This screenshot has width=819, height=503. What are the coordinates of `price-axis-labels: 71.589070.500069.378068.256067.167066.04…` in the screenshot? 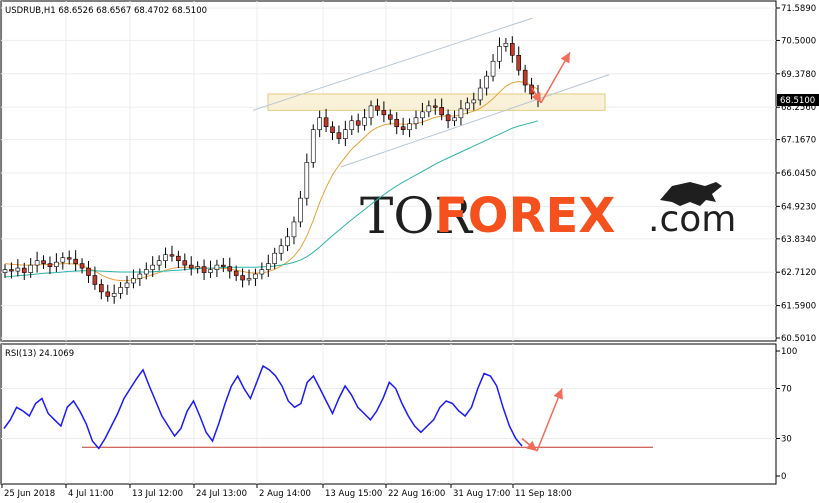 It's located at (796, 174).